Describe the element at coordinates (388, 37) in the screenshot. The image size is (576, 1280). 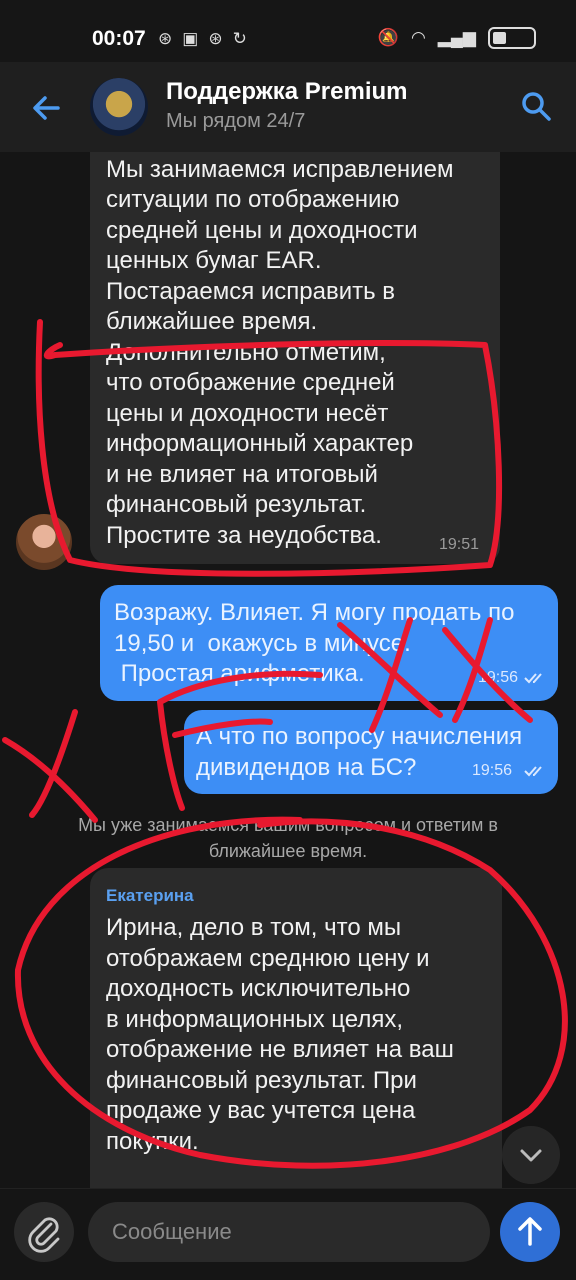
I see `mute-icon: 🔕` at that location.